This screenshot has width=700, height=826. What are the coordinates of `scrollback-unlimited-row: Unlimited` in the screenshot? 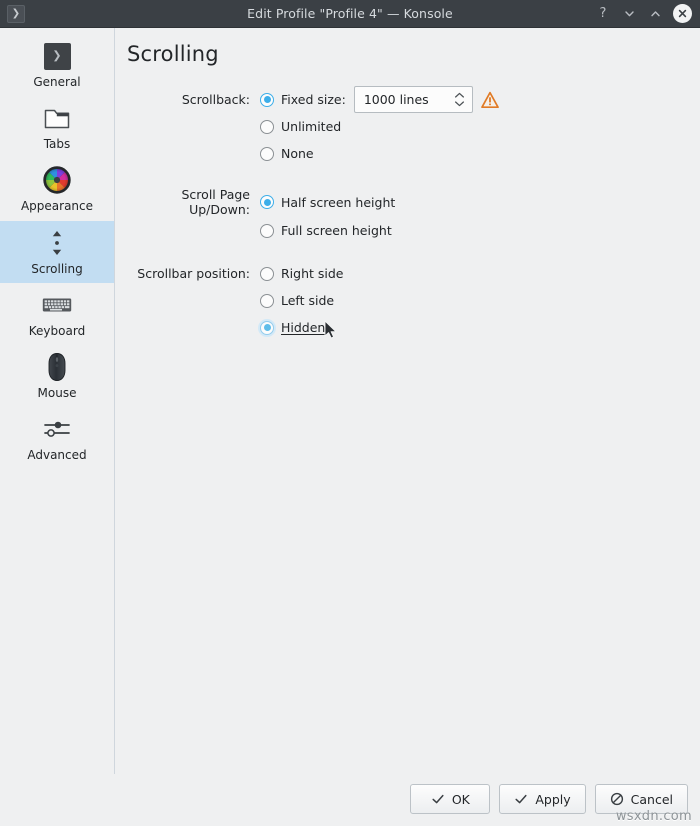 It's located at (404, 126).